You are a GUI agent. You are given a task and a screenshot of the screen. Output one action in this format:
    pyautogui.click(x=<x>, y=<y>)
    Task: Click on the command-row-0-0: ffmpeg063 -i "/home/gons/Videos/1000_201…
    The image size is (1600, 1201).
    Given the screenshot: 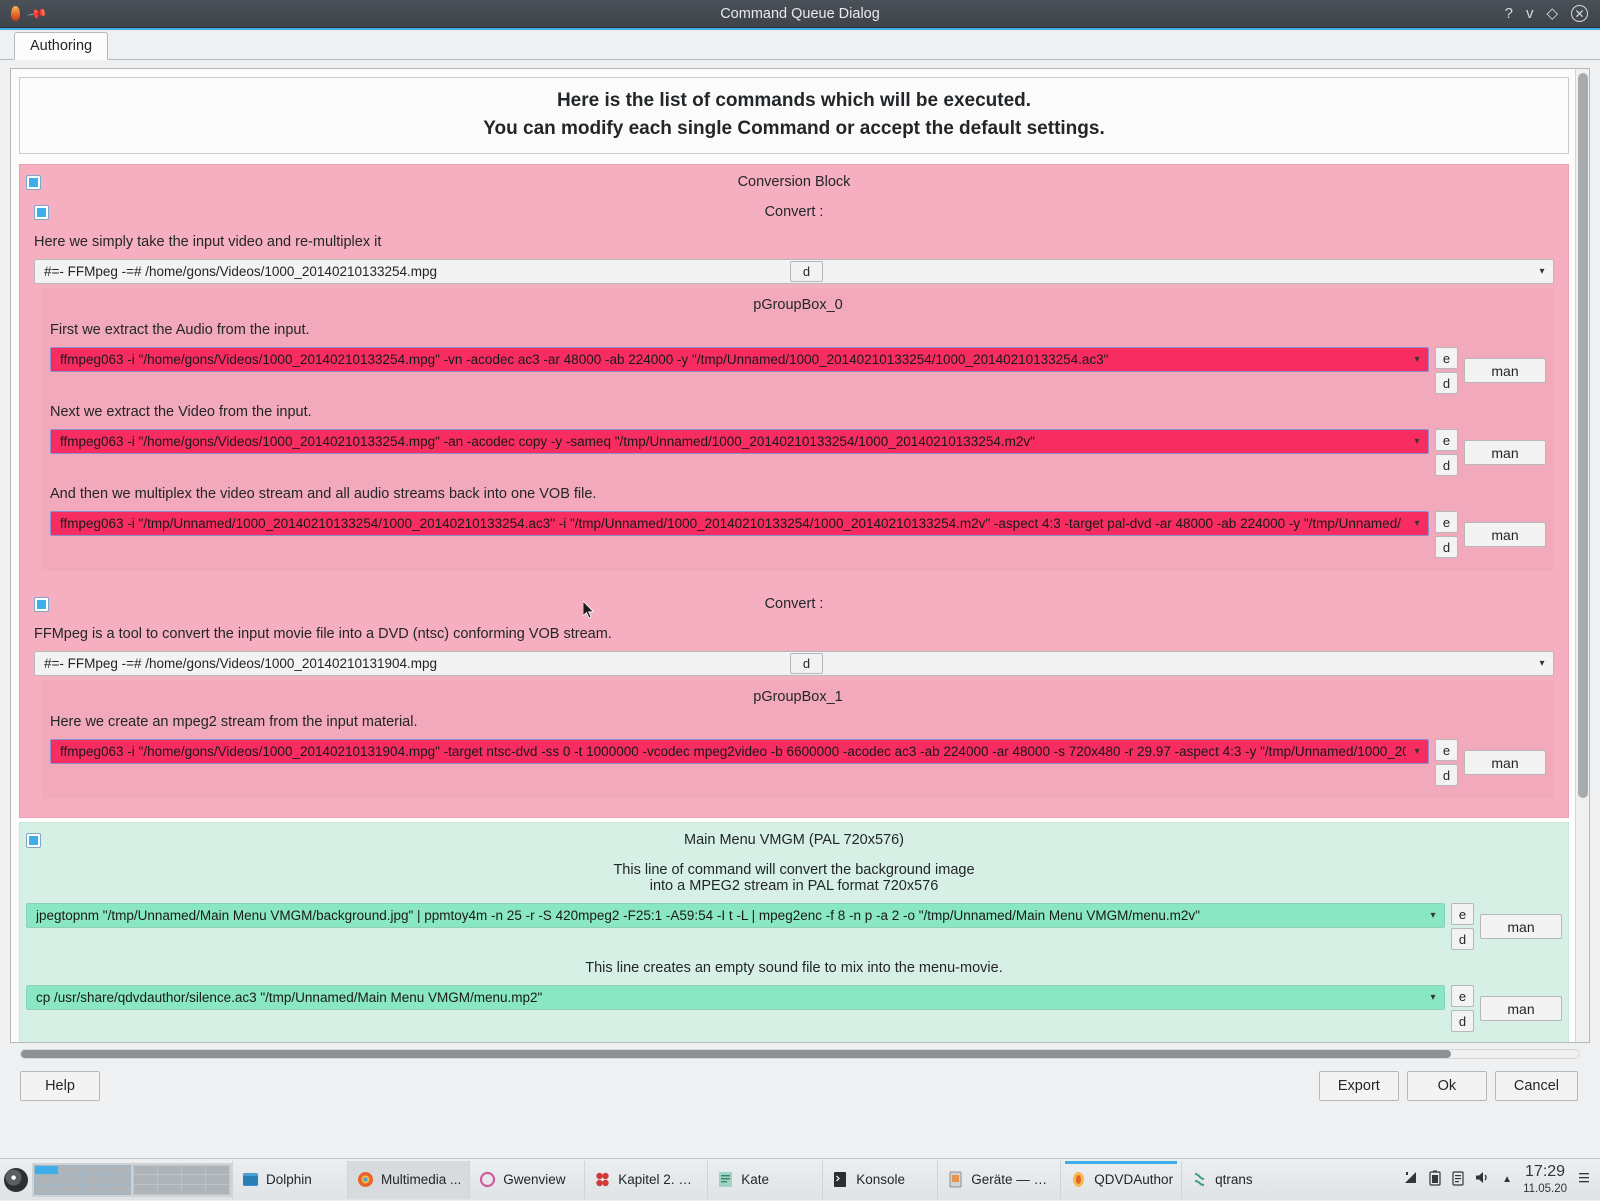 What is the action you would take?
    pyautogui.click(x=798, y=370)
    